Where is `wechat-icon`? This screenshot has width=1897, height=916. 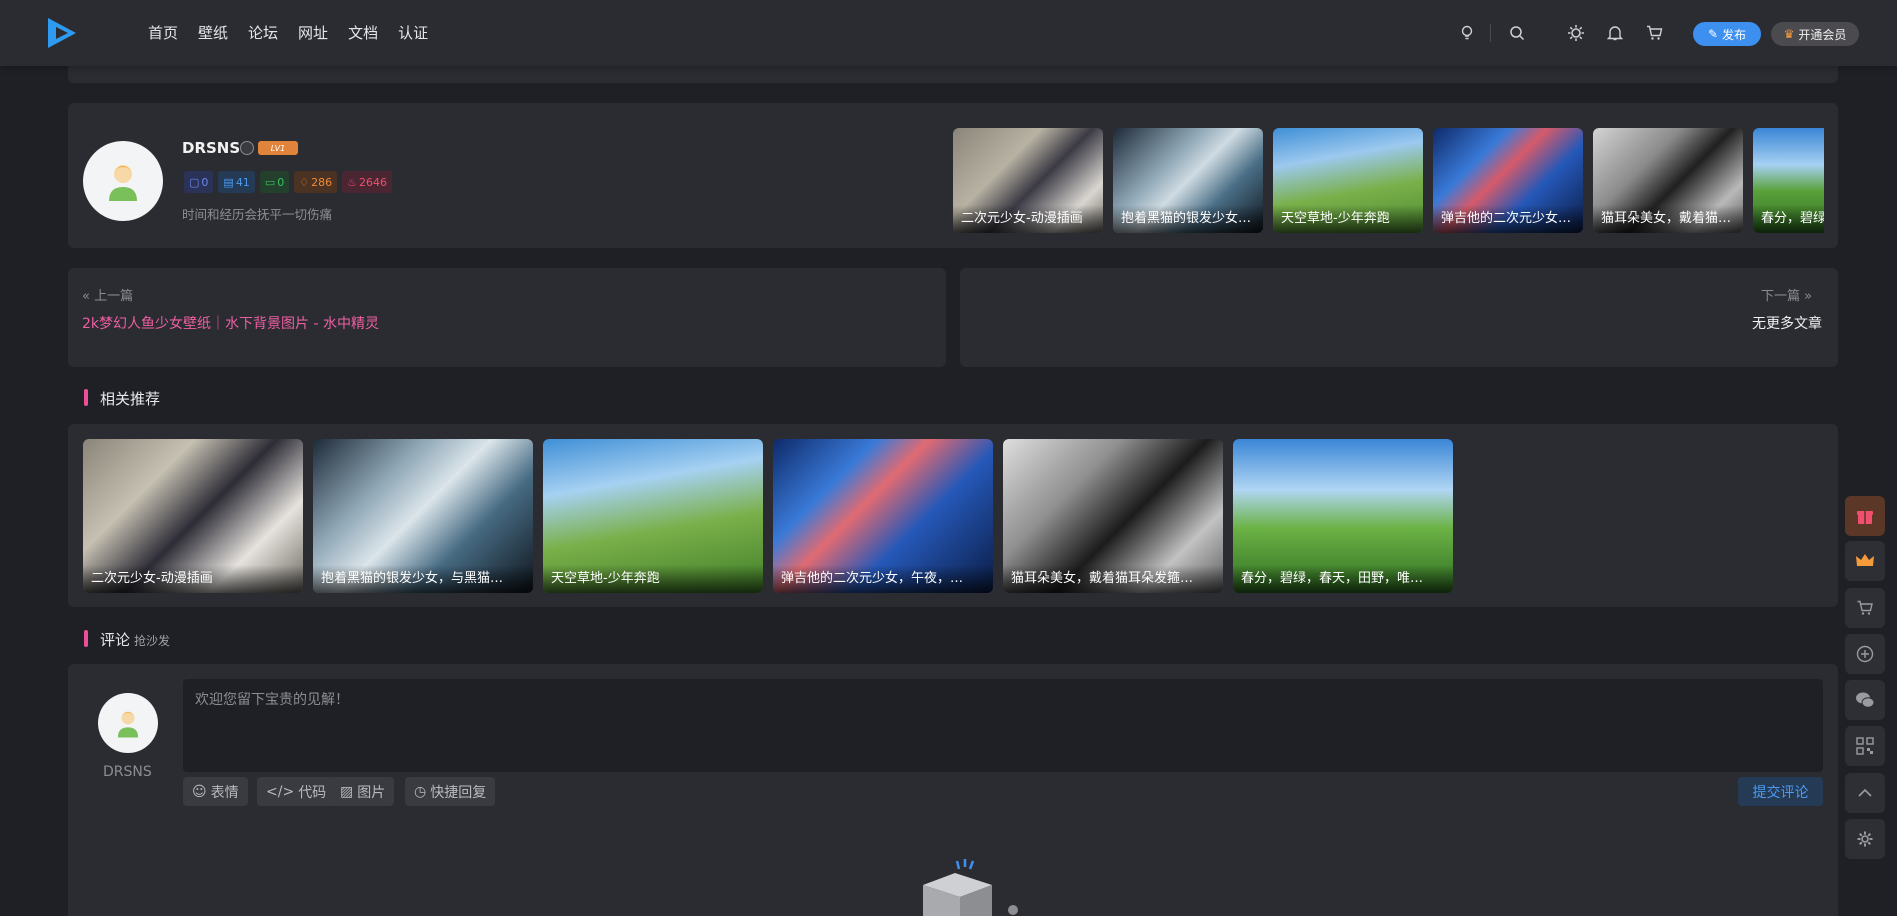 wechat-icon is located at coordinates (1865, 700).